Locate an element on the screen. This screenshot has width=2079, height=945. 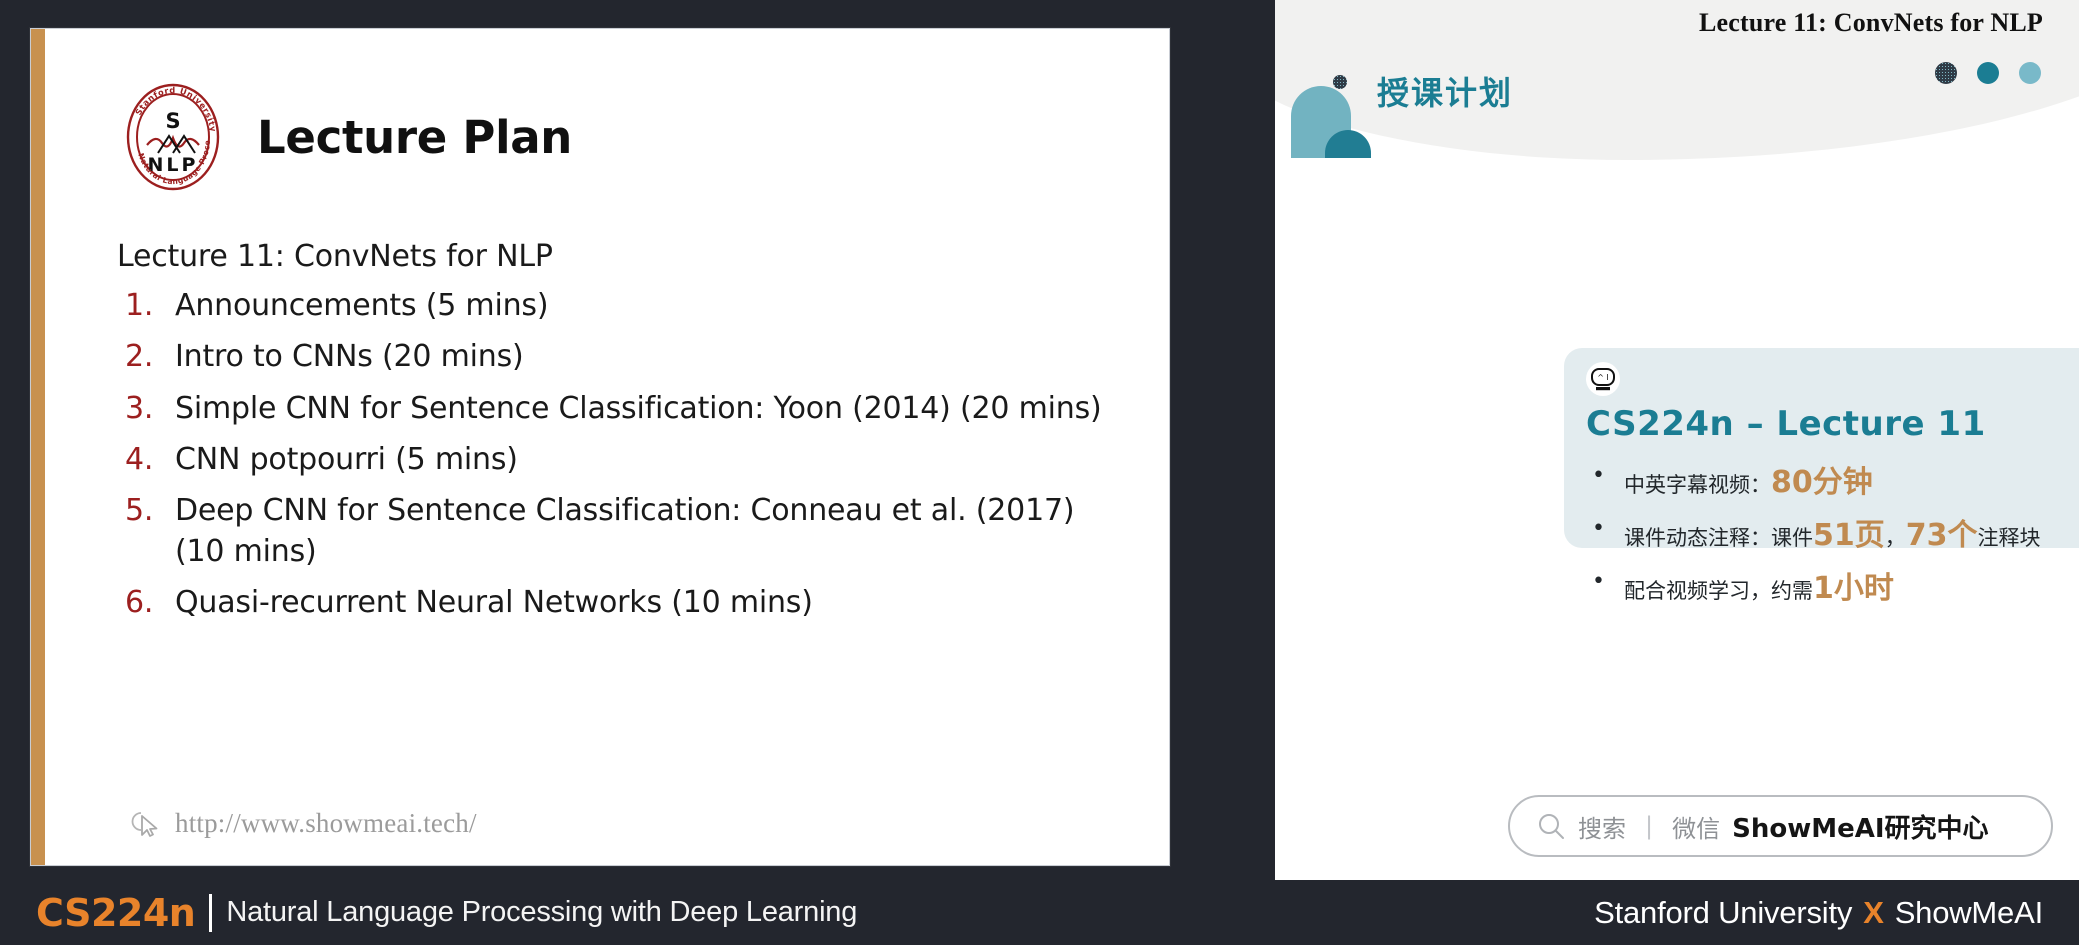
bullet-highlight: 1小时 is located at coordinates (1853, 588).